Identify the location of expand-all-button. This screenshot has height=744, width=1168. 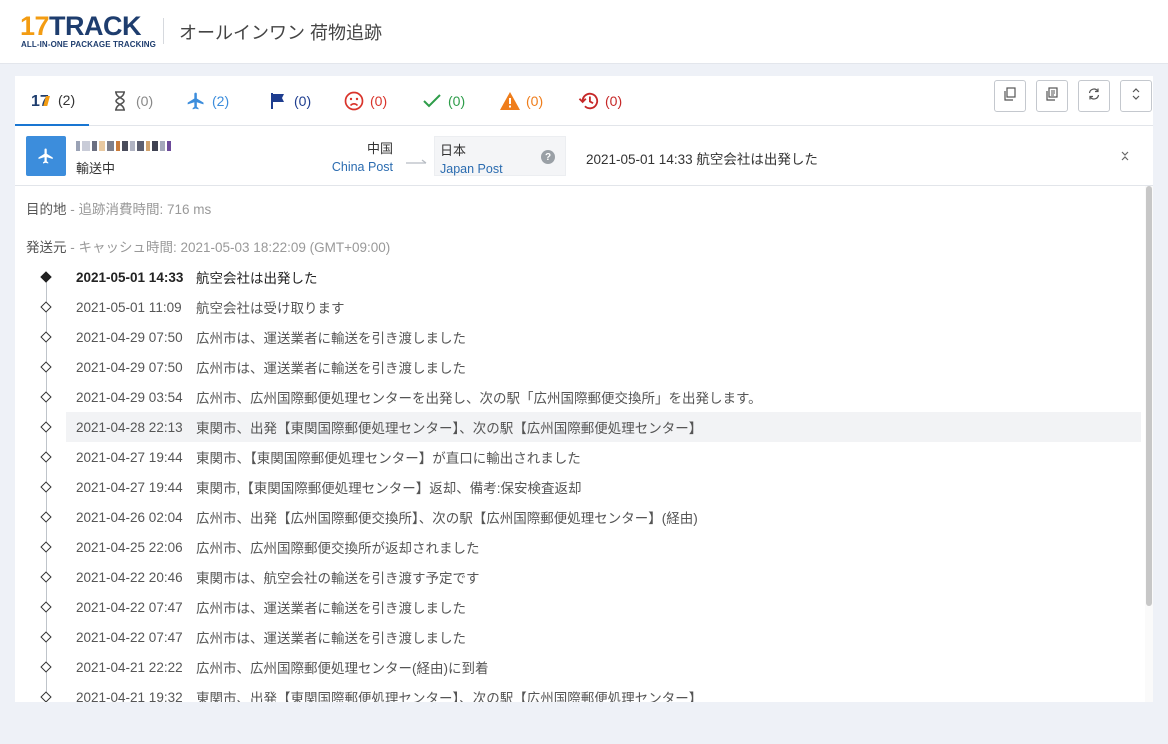
(1136, 96).